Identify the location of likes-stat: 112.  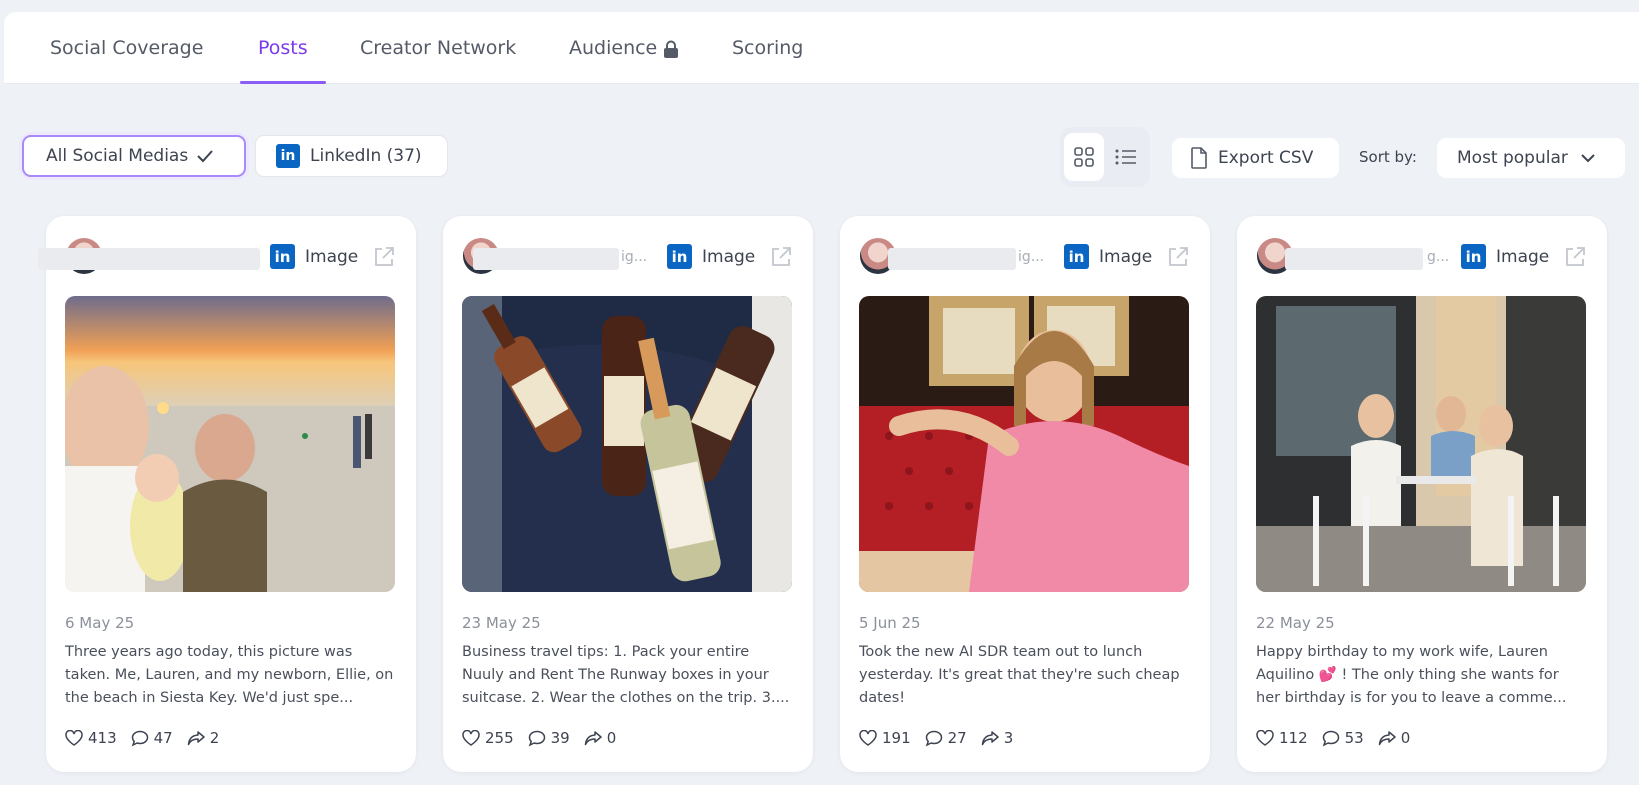
(1282, 738).